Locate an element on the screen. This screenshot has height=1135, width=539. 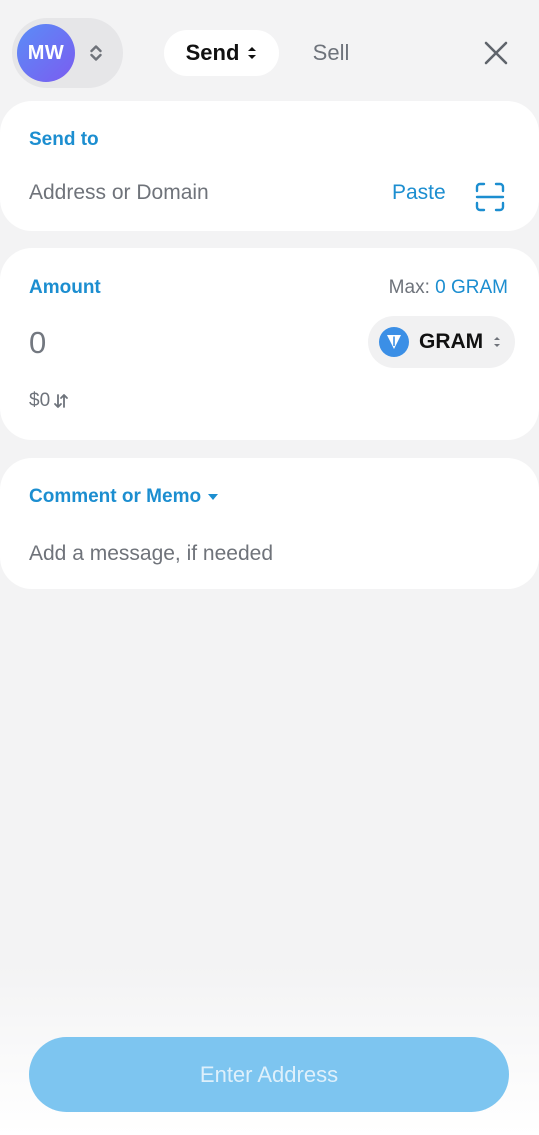
max-prefix: Max: is located at coordinates (409, 287).